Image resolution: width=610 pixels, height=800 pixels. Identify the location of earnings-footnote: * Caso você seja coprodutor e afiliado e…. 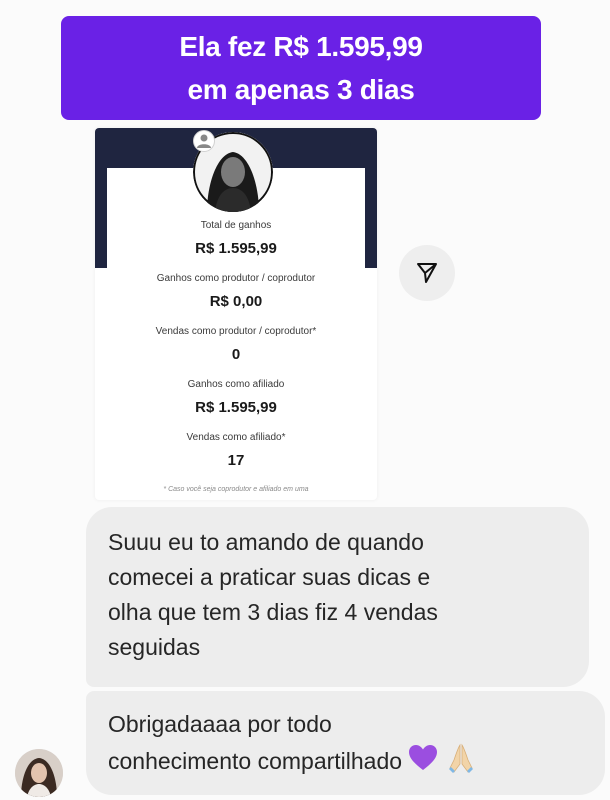
(236, 489).